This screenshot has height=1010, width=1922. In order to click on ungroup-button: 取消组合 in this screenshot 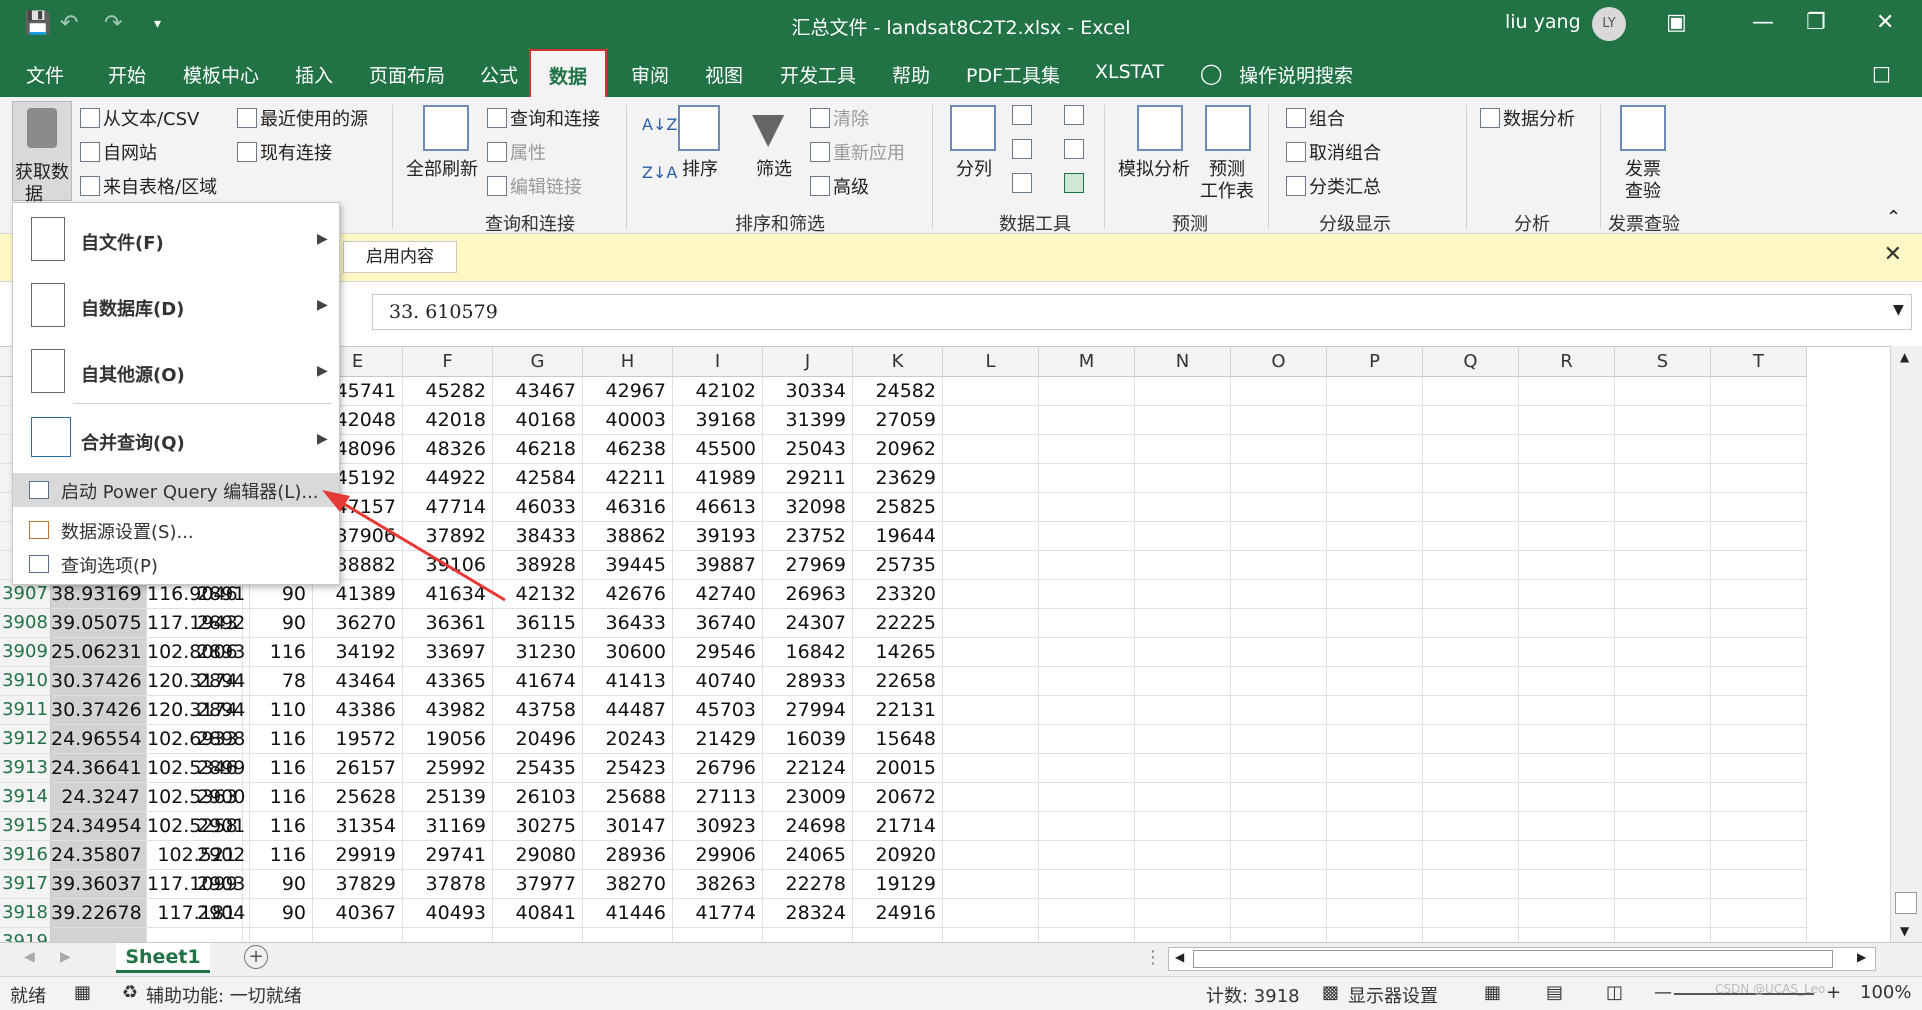, I will do `click(1333, 152)`.